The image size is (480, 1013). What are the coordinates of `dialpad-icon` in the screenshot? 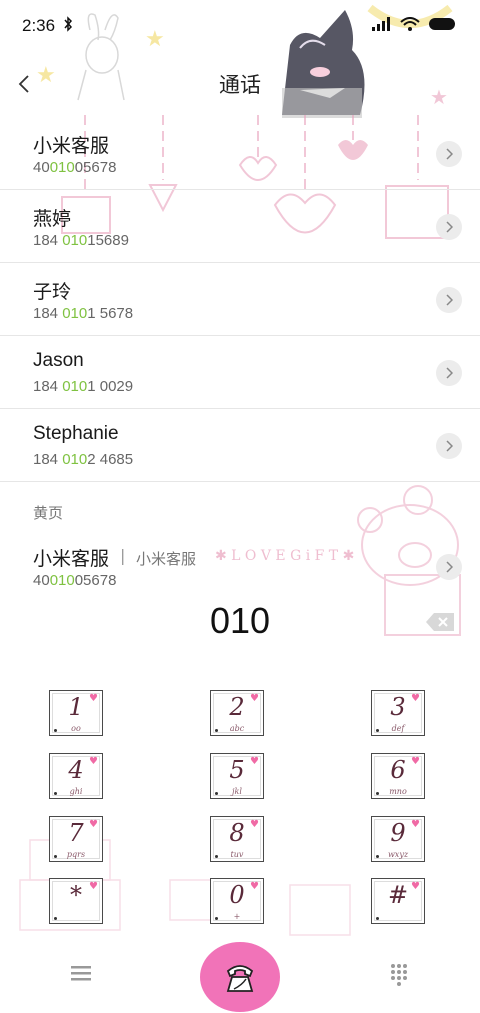 It's located at (399, 975).